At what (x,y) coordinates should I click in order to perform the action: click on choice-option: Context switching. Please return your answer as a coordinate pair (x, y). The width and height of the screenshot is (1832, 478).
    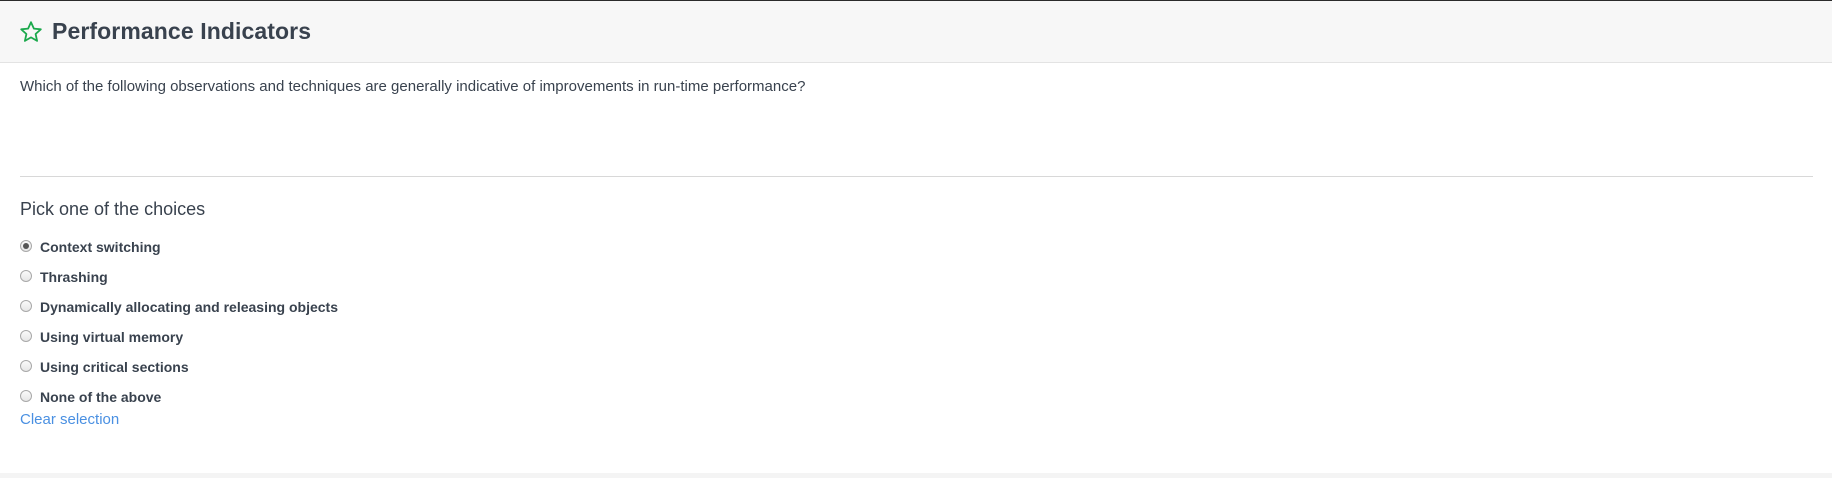
    Looking at the image, I should click on (320, 247).